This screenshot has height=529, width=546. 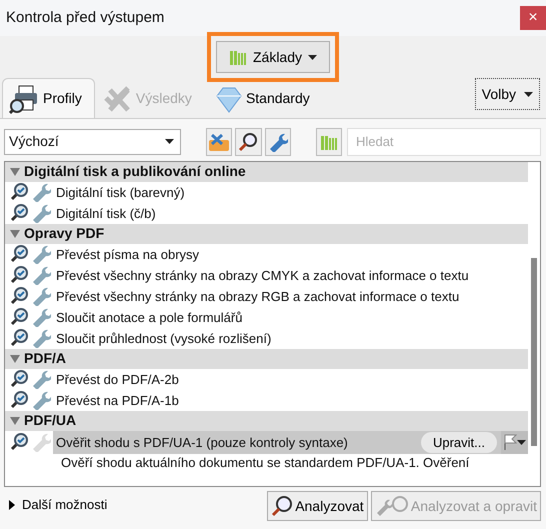 What do you see at coordinates (317, 506) in the screenshot?
I see `analyze-button: Analyzovat` at bounding box center [317, 506].